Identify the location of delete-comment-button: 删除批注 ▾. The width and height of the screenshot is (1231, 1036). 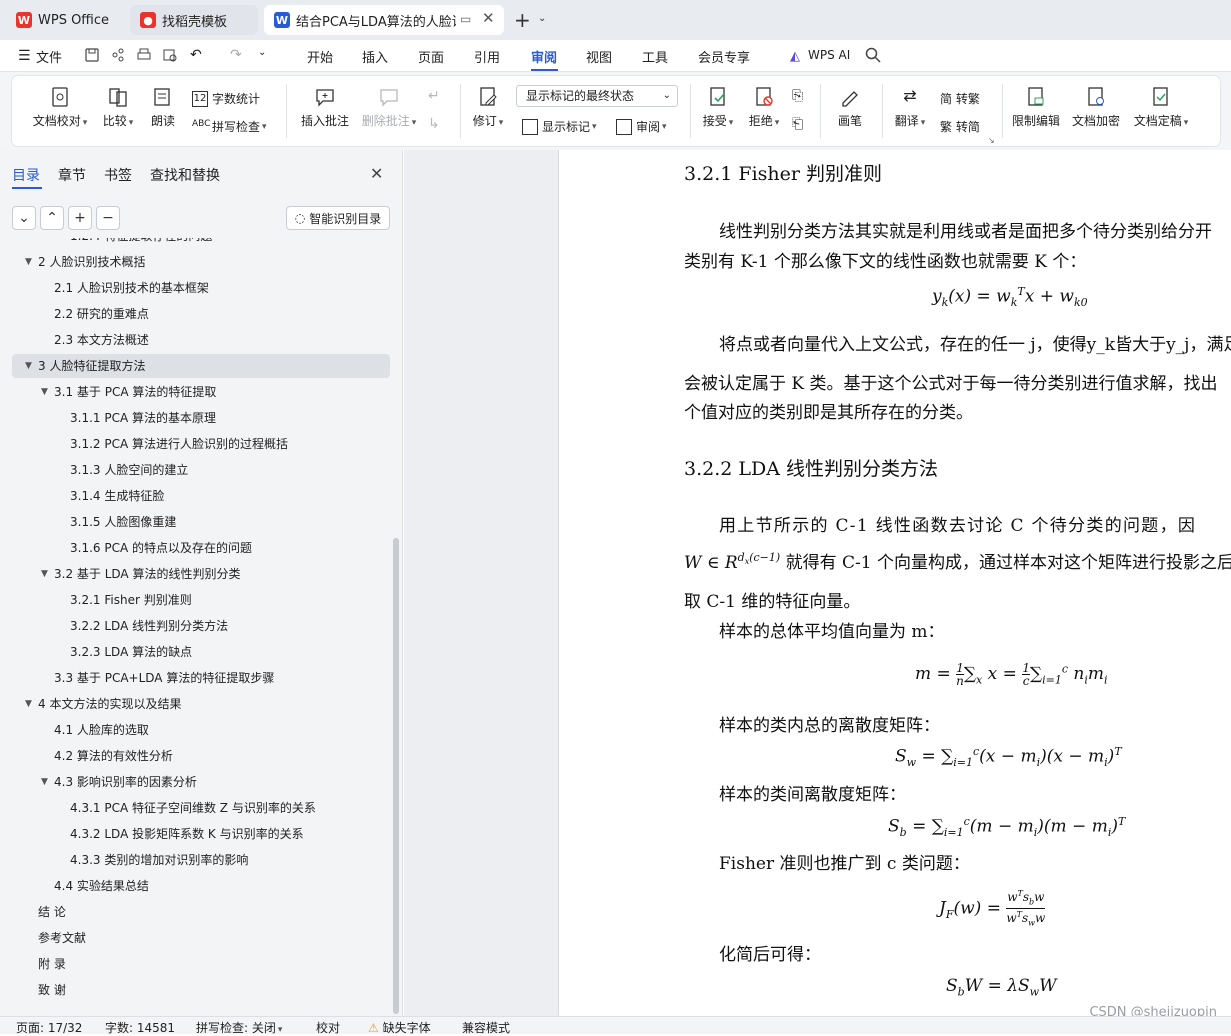
(389, 107).